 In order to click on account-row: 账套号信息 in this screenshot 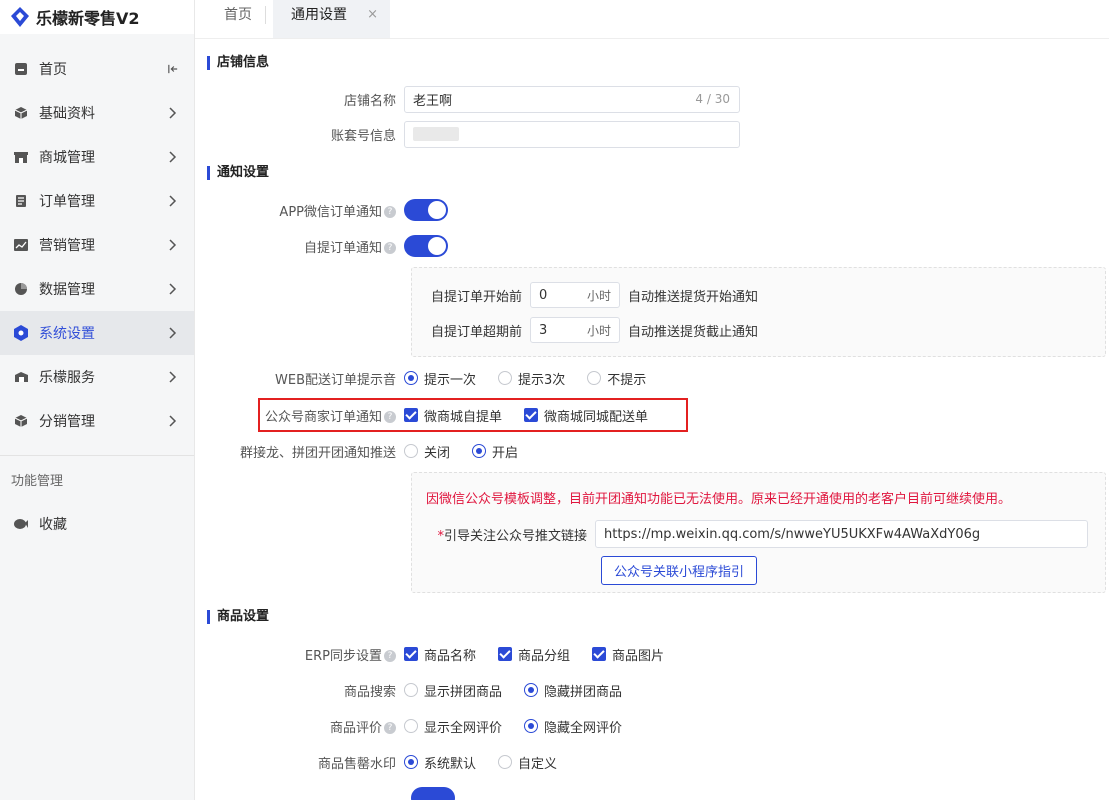, I will do `click(467, 134)`.